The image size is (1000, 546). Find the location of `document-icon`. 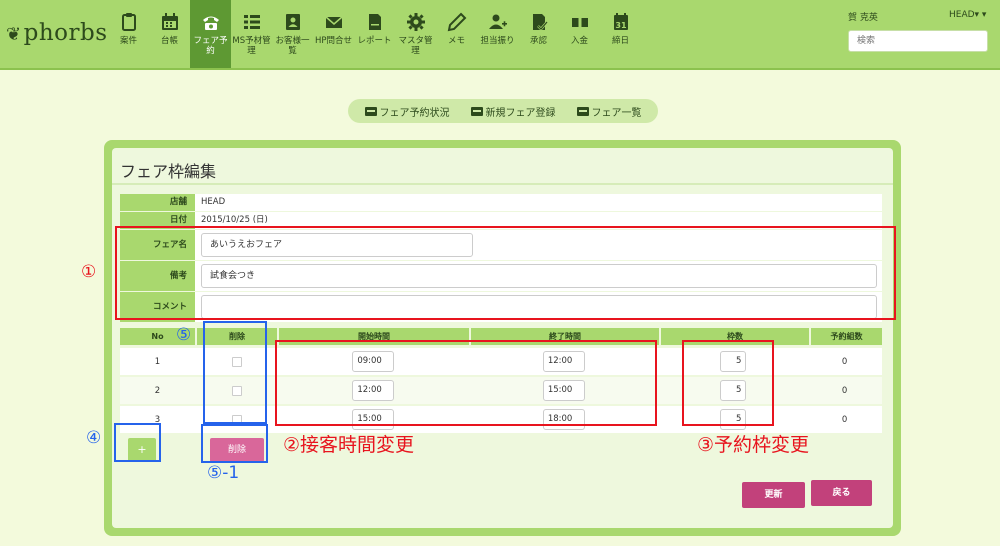

document-icon is located at coordinates (375, 22).